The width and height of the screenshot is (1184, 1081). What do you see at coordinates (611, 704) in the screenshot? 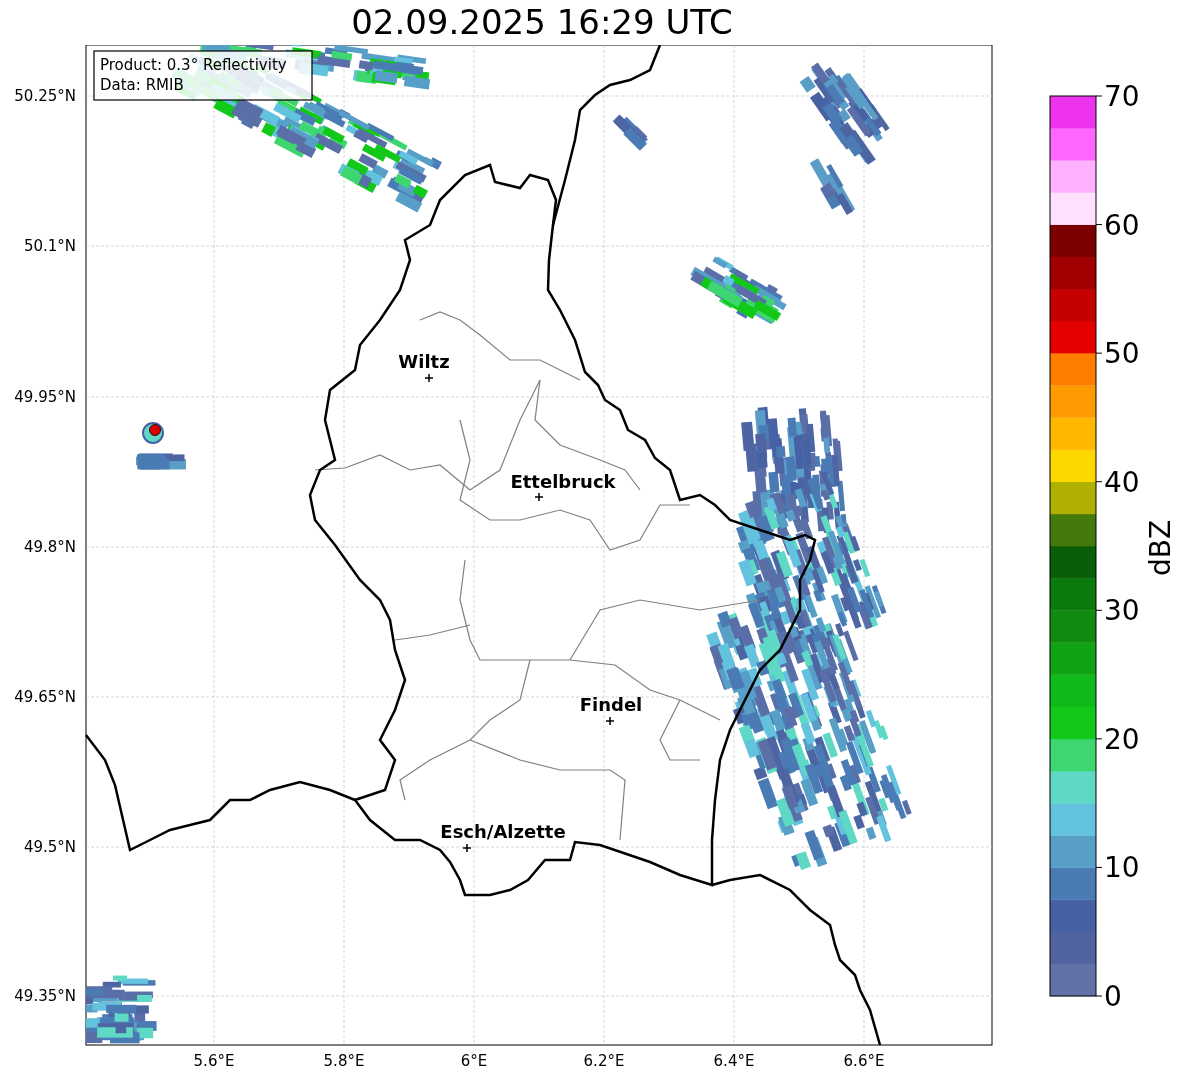
I see `city-label: Findel` at bounding box center [611, 704].